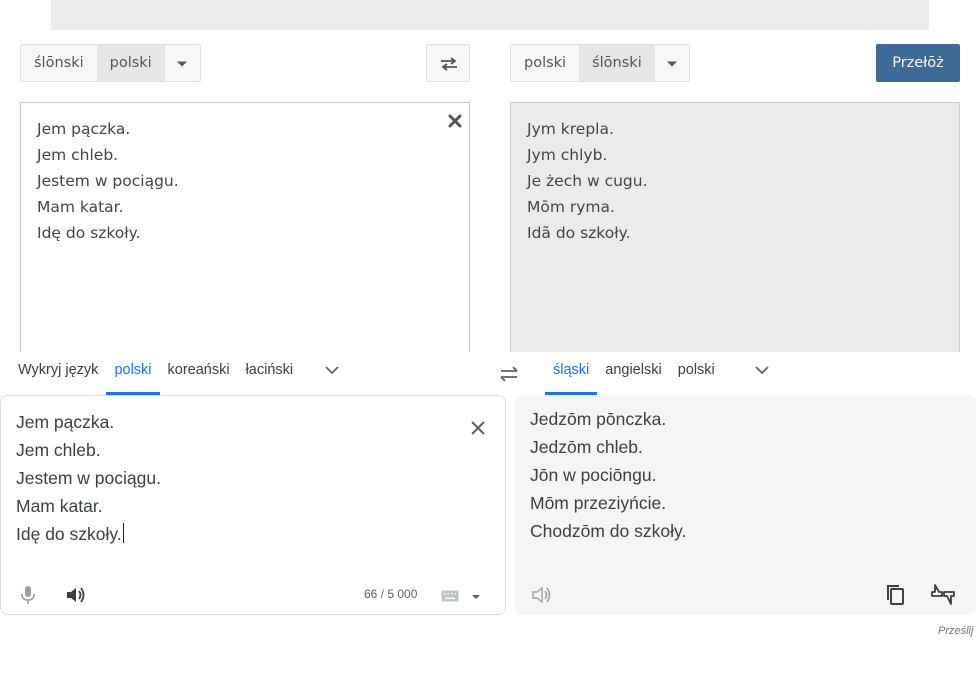 The image size is (976, 687). Describe the element at coordinates (450, 596) in the screenshot. I see `keyboard-icon` at that location.